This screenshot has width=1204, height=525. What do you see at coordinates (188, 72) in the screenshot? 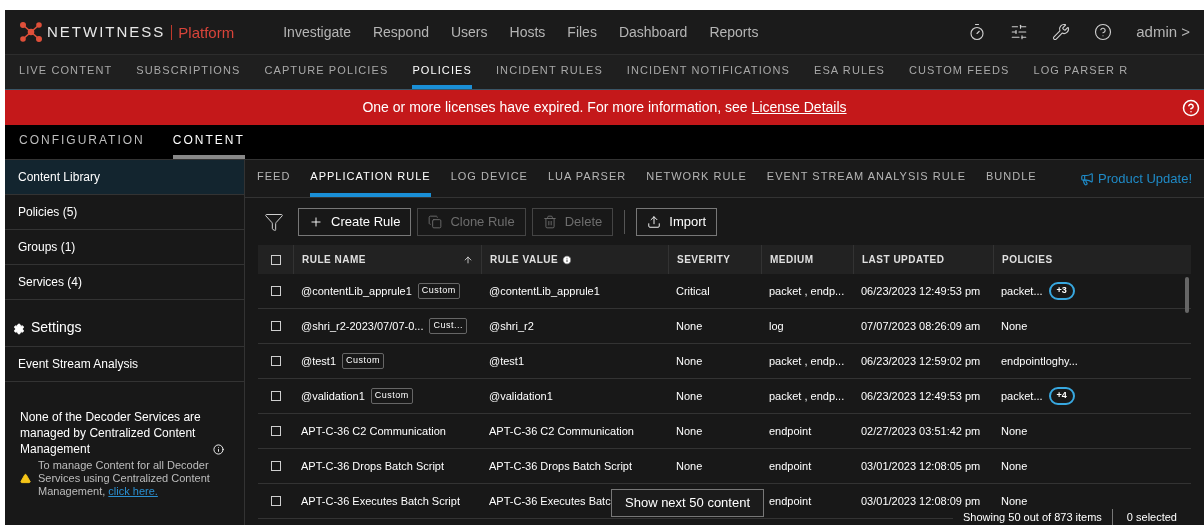
I see `config-tab: SUBSCRIPTIONS` at bounding box center [188, 72].